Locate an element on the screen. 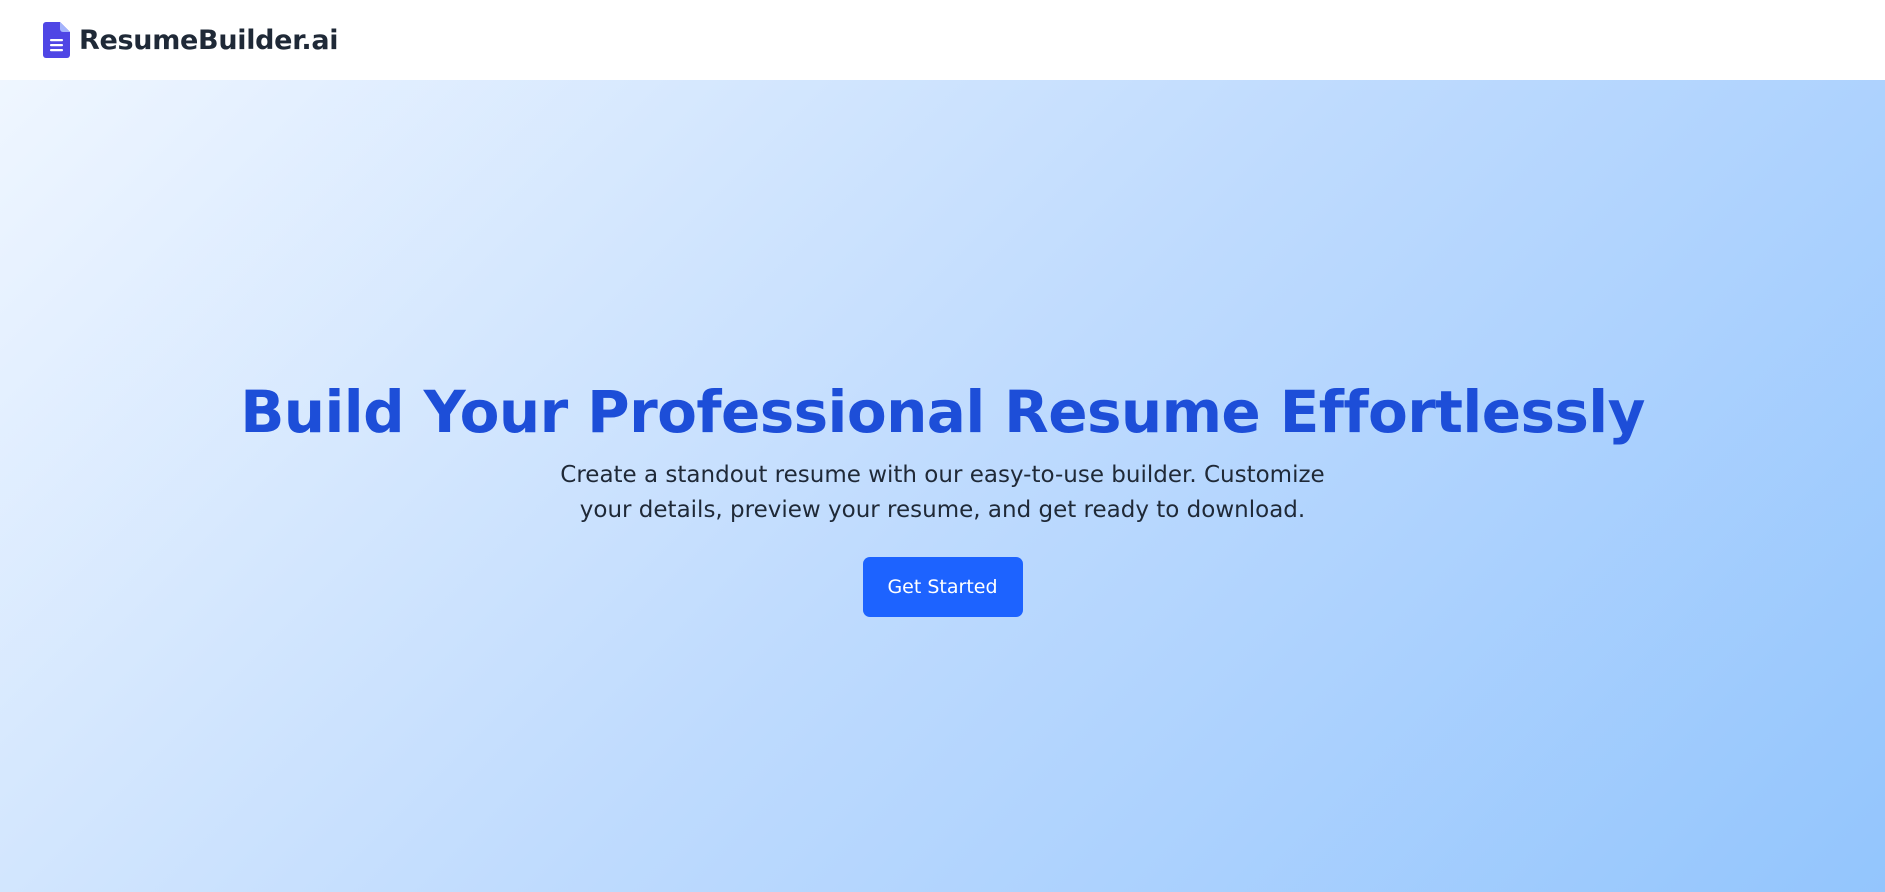 The width and height of the screenshot is (1885, 892). navbar: ResumeBuilder.ai is located at coordinates (942, 40).